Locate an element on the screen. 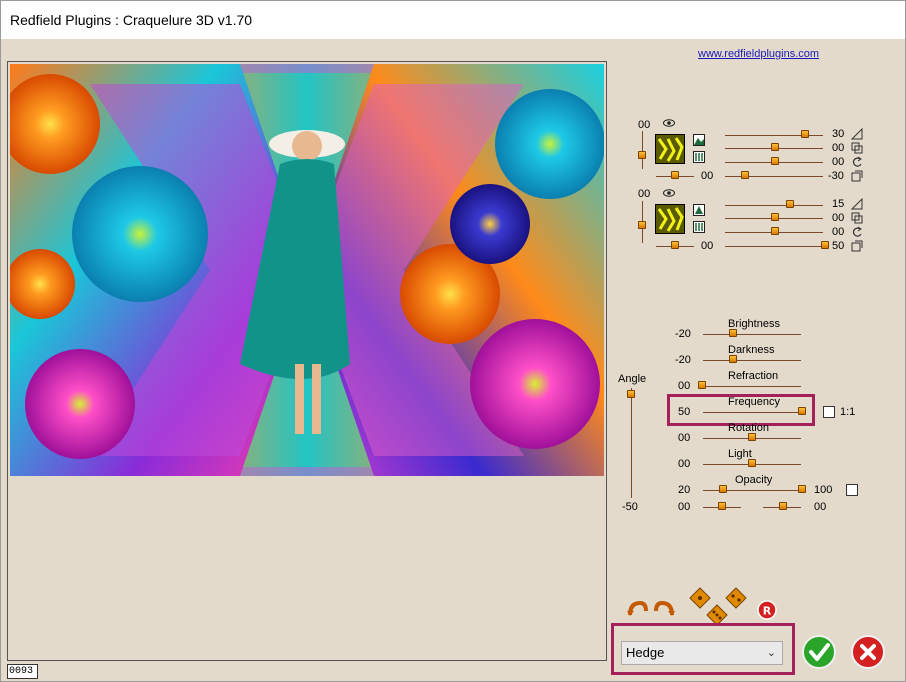  layer2-vertical-slider is located at coordinates (642, 225).